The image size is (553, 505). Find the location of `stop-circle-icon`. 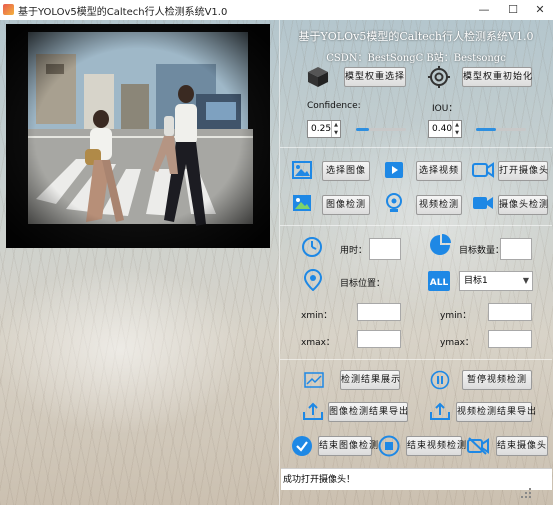

stop-circle-icon is located at coordinates (389, 446).